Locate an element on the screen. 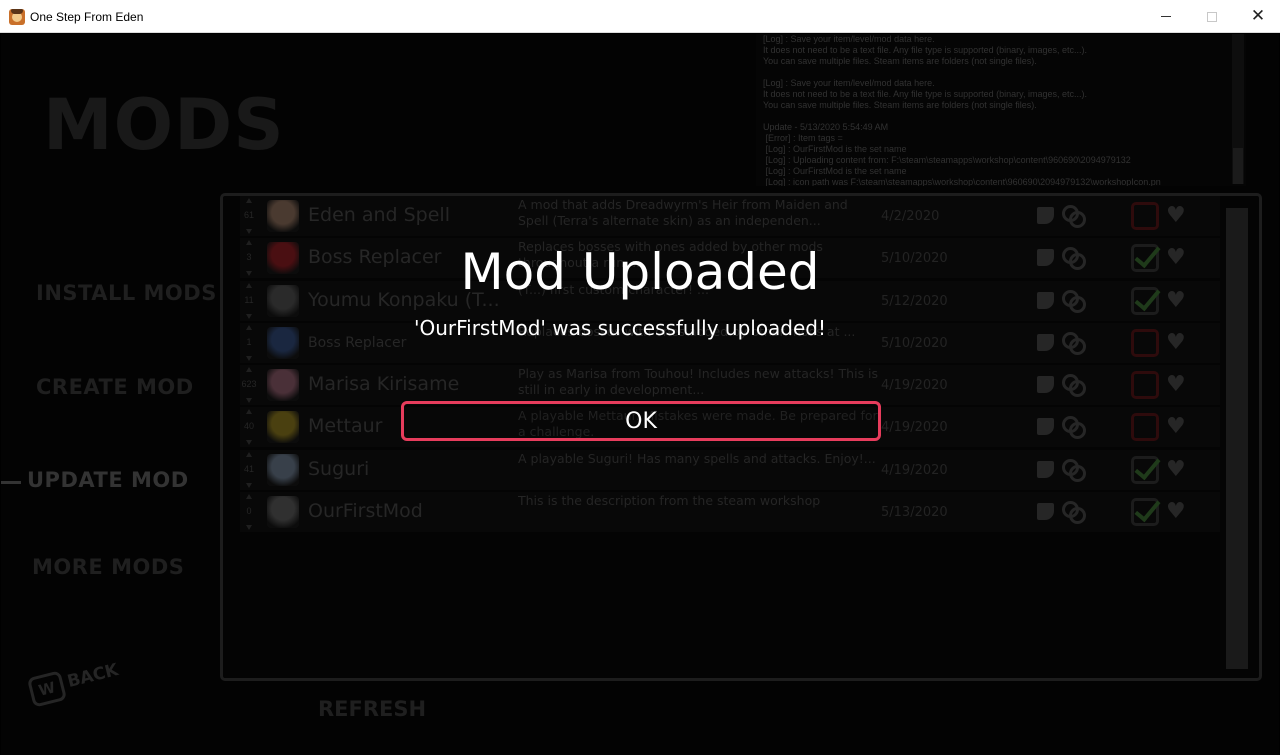 The image size is (1280, 755). close-button: ✕ is located at coordinates (1257, 16).